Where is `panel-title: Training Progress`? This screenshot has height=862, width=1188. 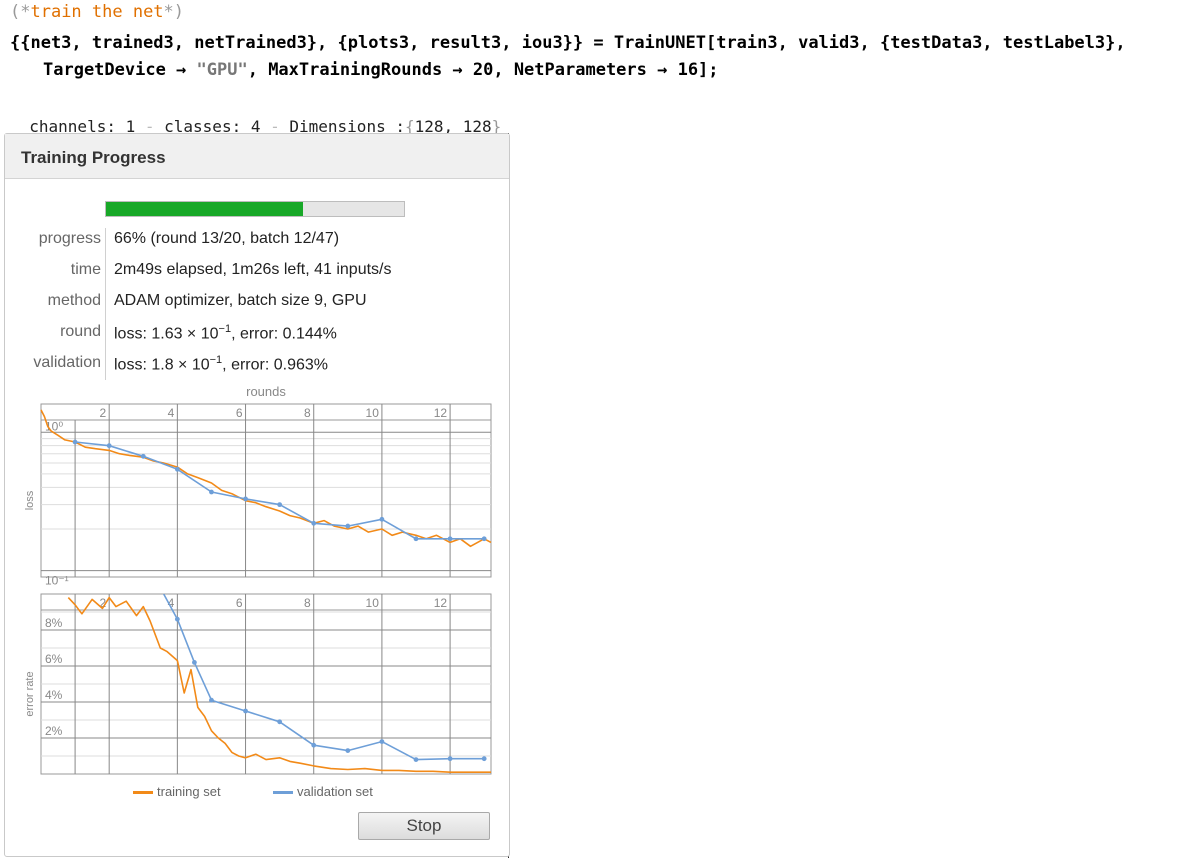 panel-title: Training Progress is located at coordinates (93, 157).